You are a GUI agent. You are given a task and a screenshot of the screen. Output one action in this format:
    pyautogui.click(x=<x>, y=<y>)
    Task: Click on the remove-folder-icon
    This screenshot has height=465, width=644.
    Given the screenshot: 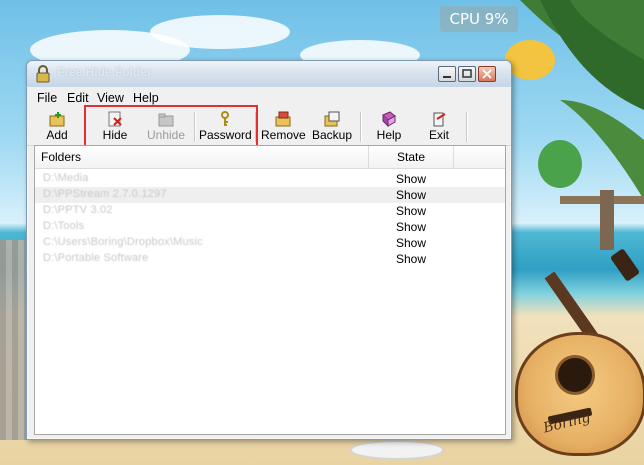 What is the action you would take?
    pyautogui.click(x=283, y=119)
    